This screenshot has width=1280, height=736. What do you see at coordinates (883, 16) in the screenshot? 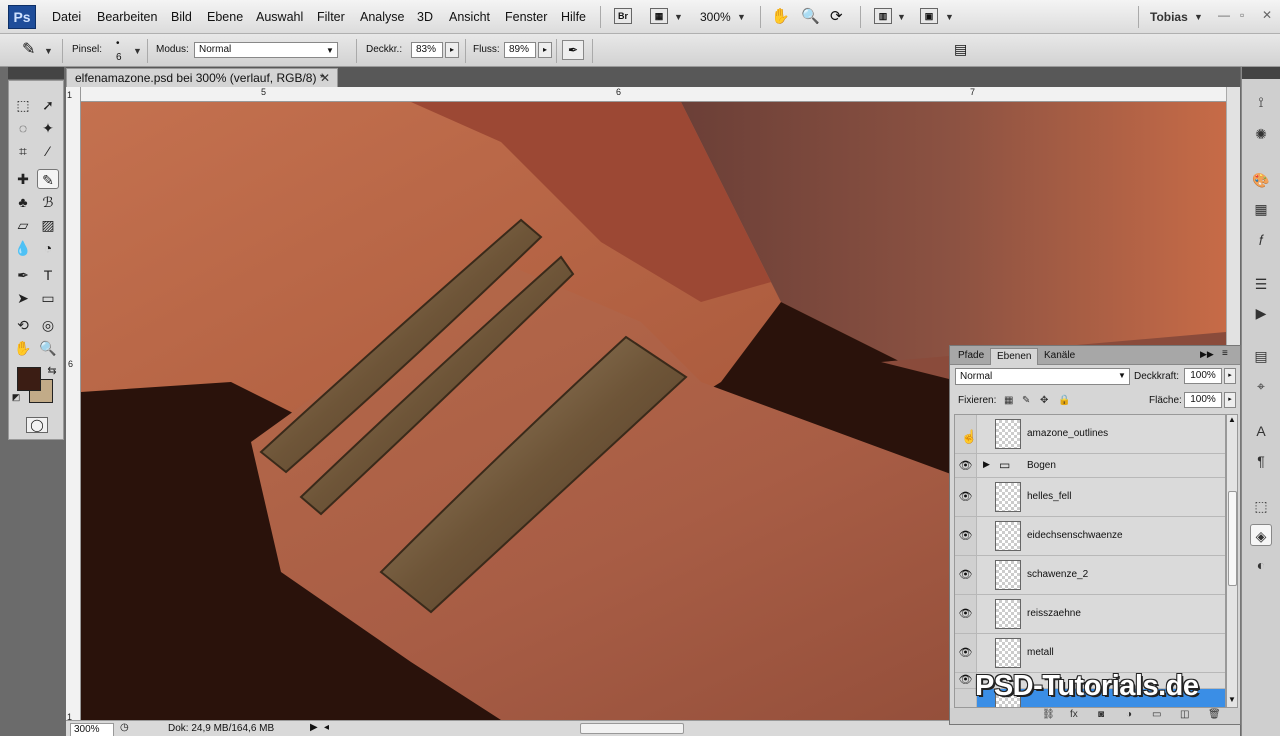
I see `arrange-documents-icon: ▥` at bounding box center [883, 16].